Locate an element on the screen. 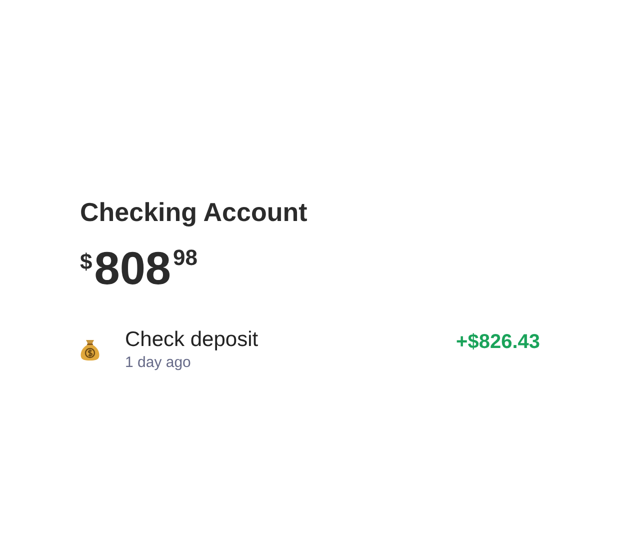 The width and height of the screenshot is (620, 558). currency-symbol: $ is located at coordinates (86, 262).